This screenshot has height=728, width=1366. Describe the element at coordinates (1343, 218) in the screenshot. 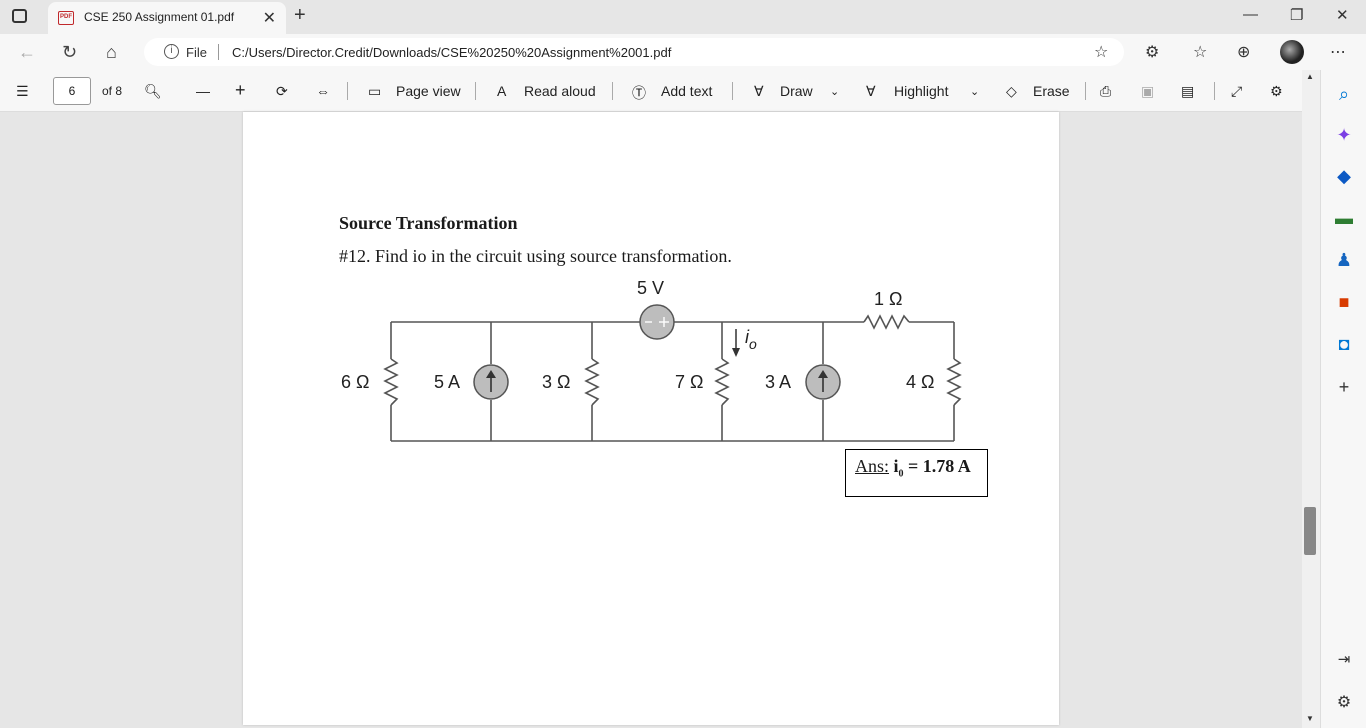

I see `tools-icon: ▬` at that location.